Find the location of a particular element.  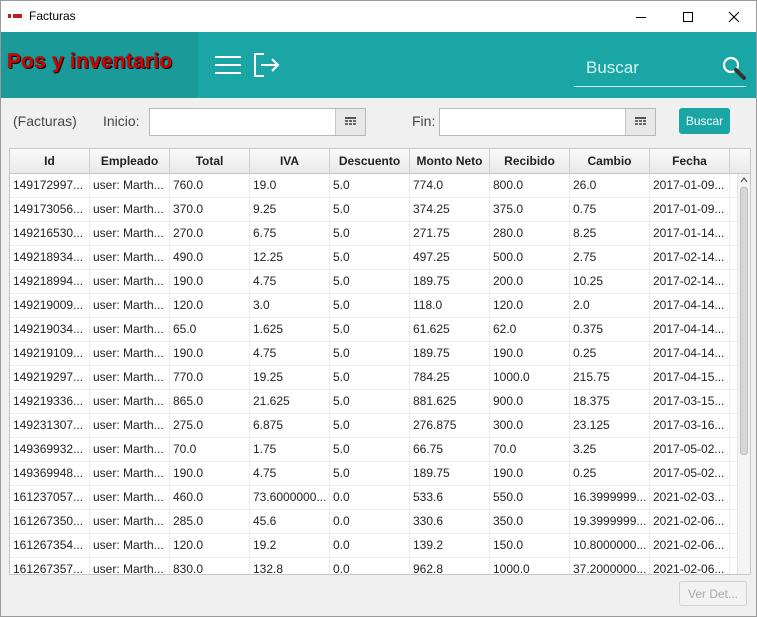

app-header: Pos y inventario is located at coordinates (378, 65).